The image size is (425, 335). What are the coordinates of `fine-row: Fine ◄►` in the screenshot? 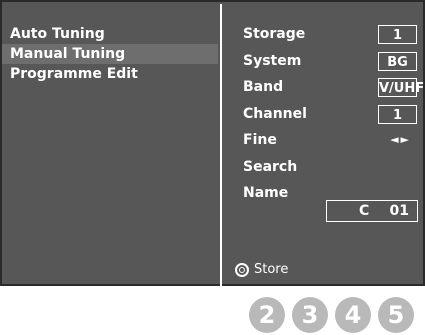 It's located at (323, 143).